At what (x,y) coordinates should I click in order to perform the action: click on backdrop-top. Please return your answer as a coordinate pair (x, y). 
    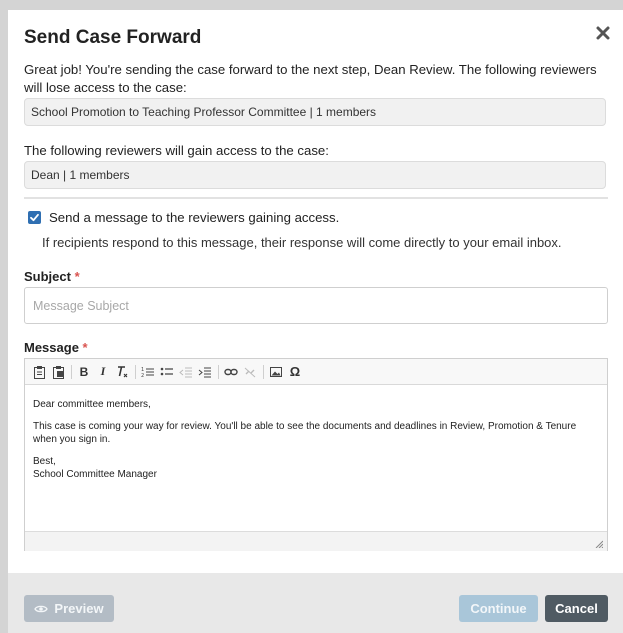
    Looking at the image, I should click on (311, 5).